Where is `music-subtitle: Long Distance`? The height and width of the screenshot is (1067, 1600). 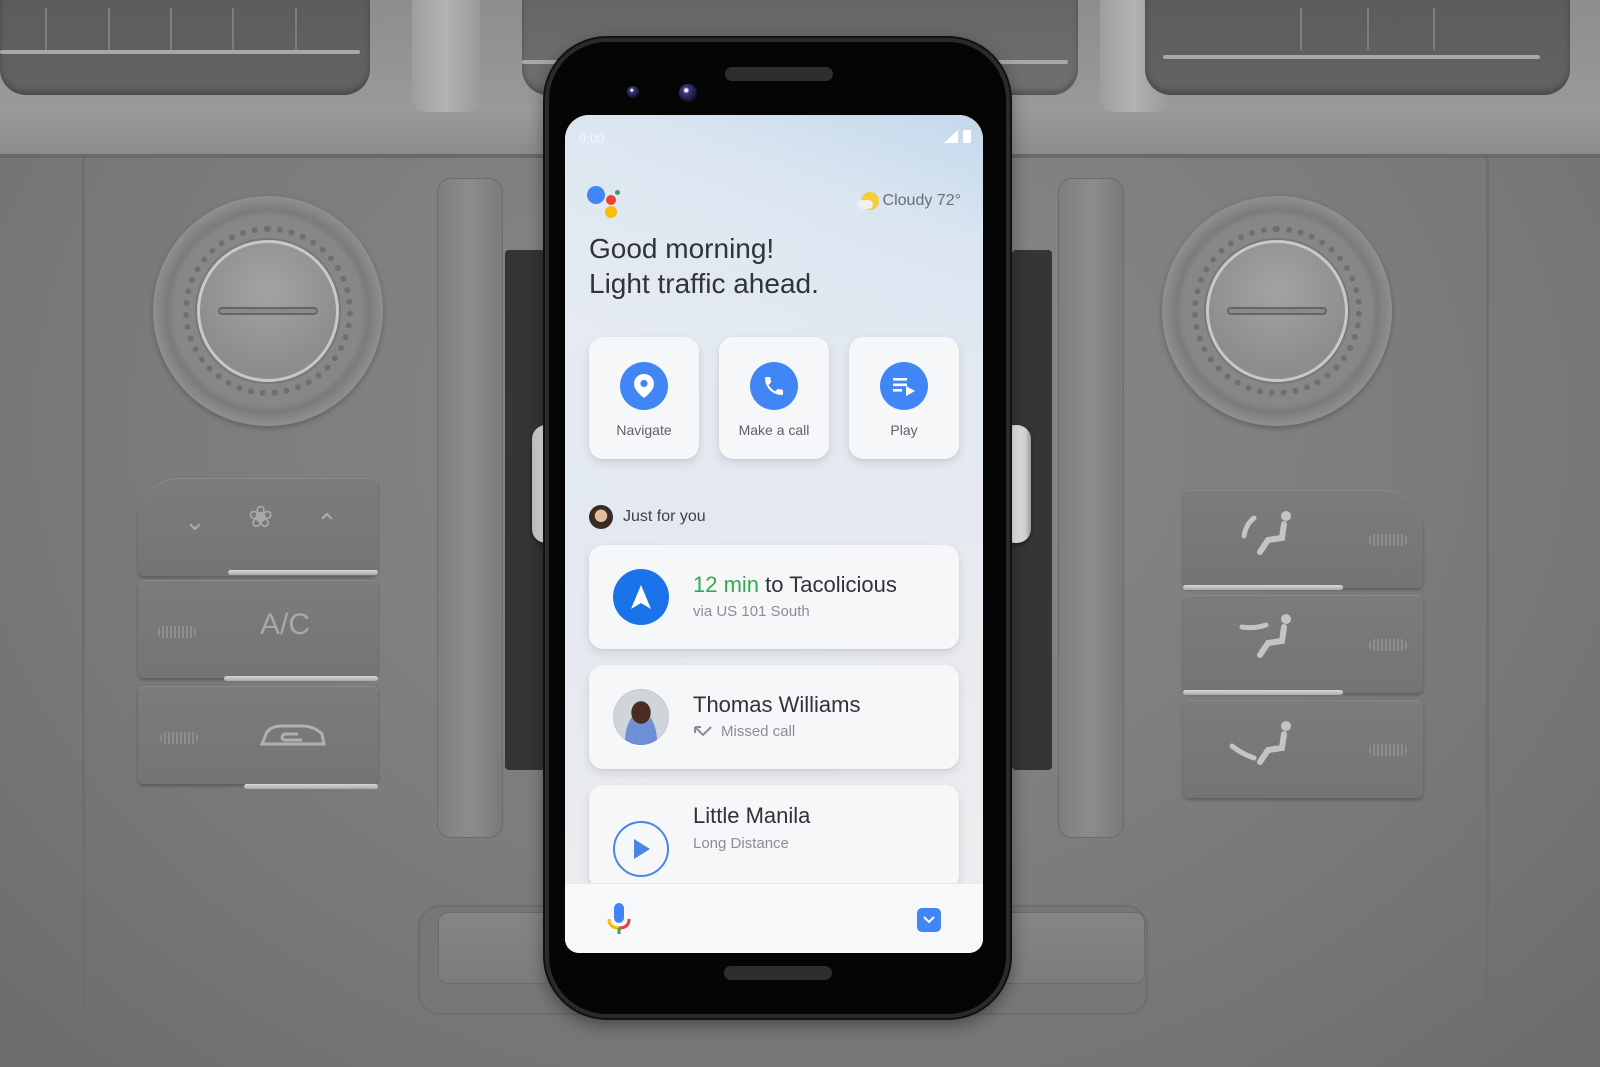
music-subtitle: Long Distance is located at coordinates (741, 843).